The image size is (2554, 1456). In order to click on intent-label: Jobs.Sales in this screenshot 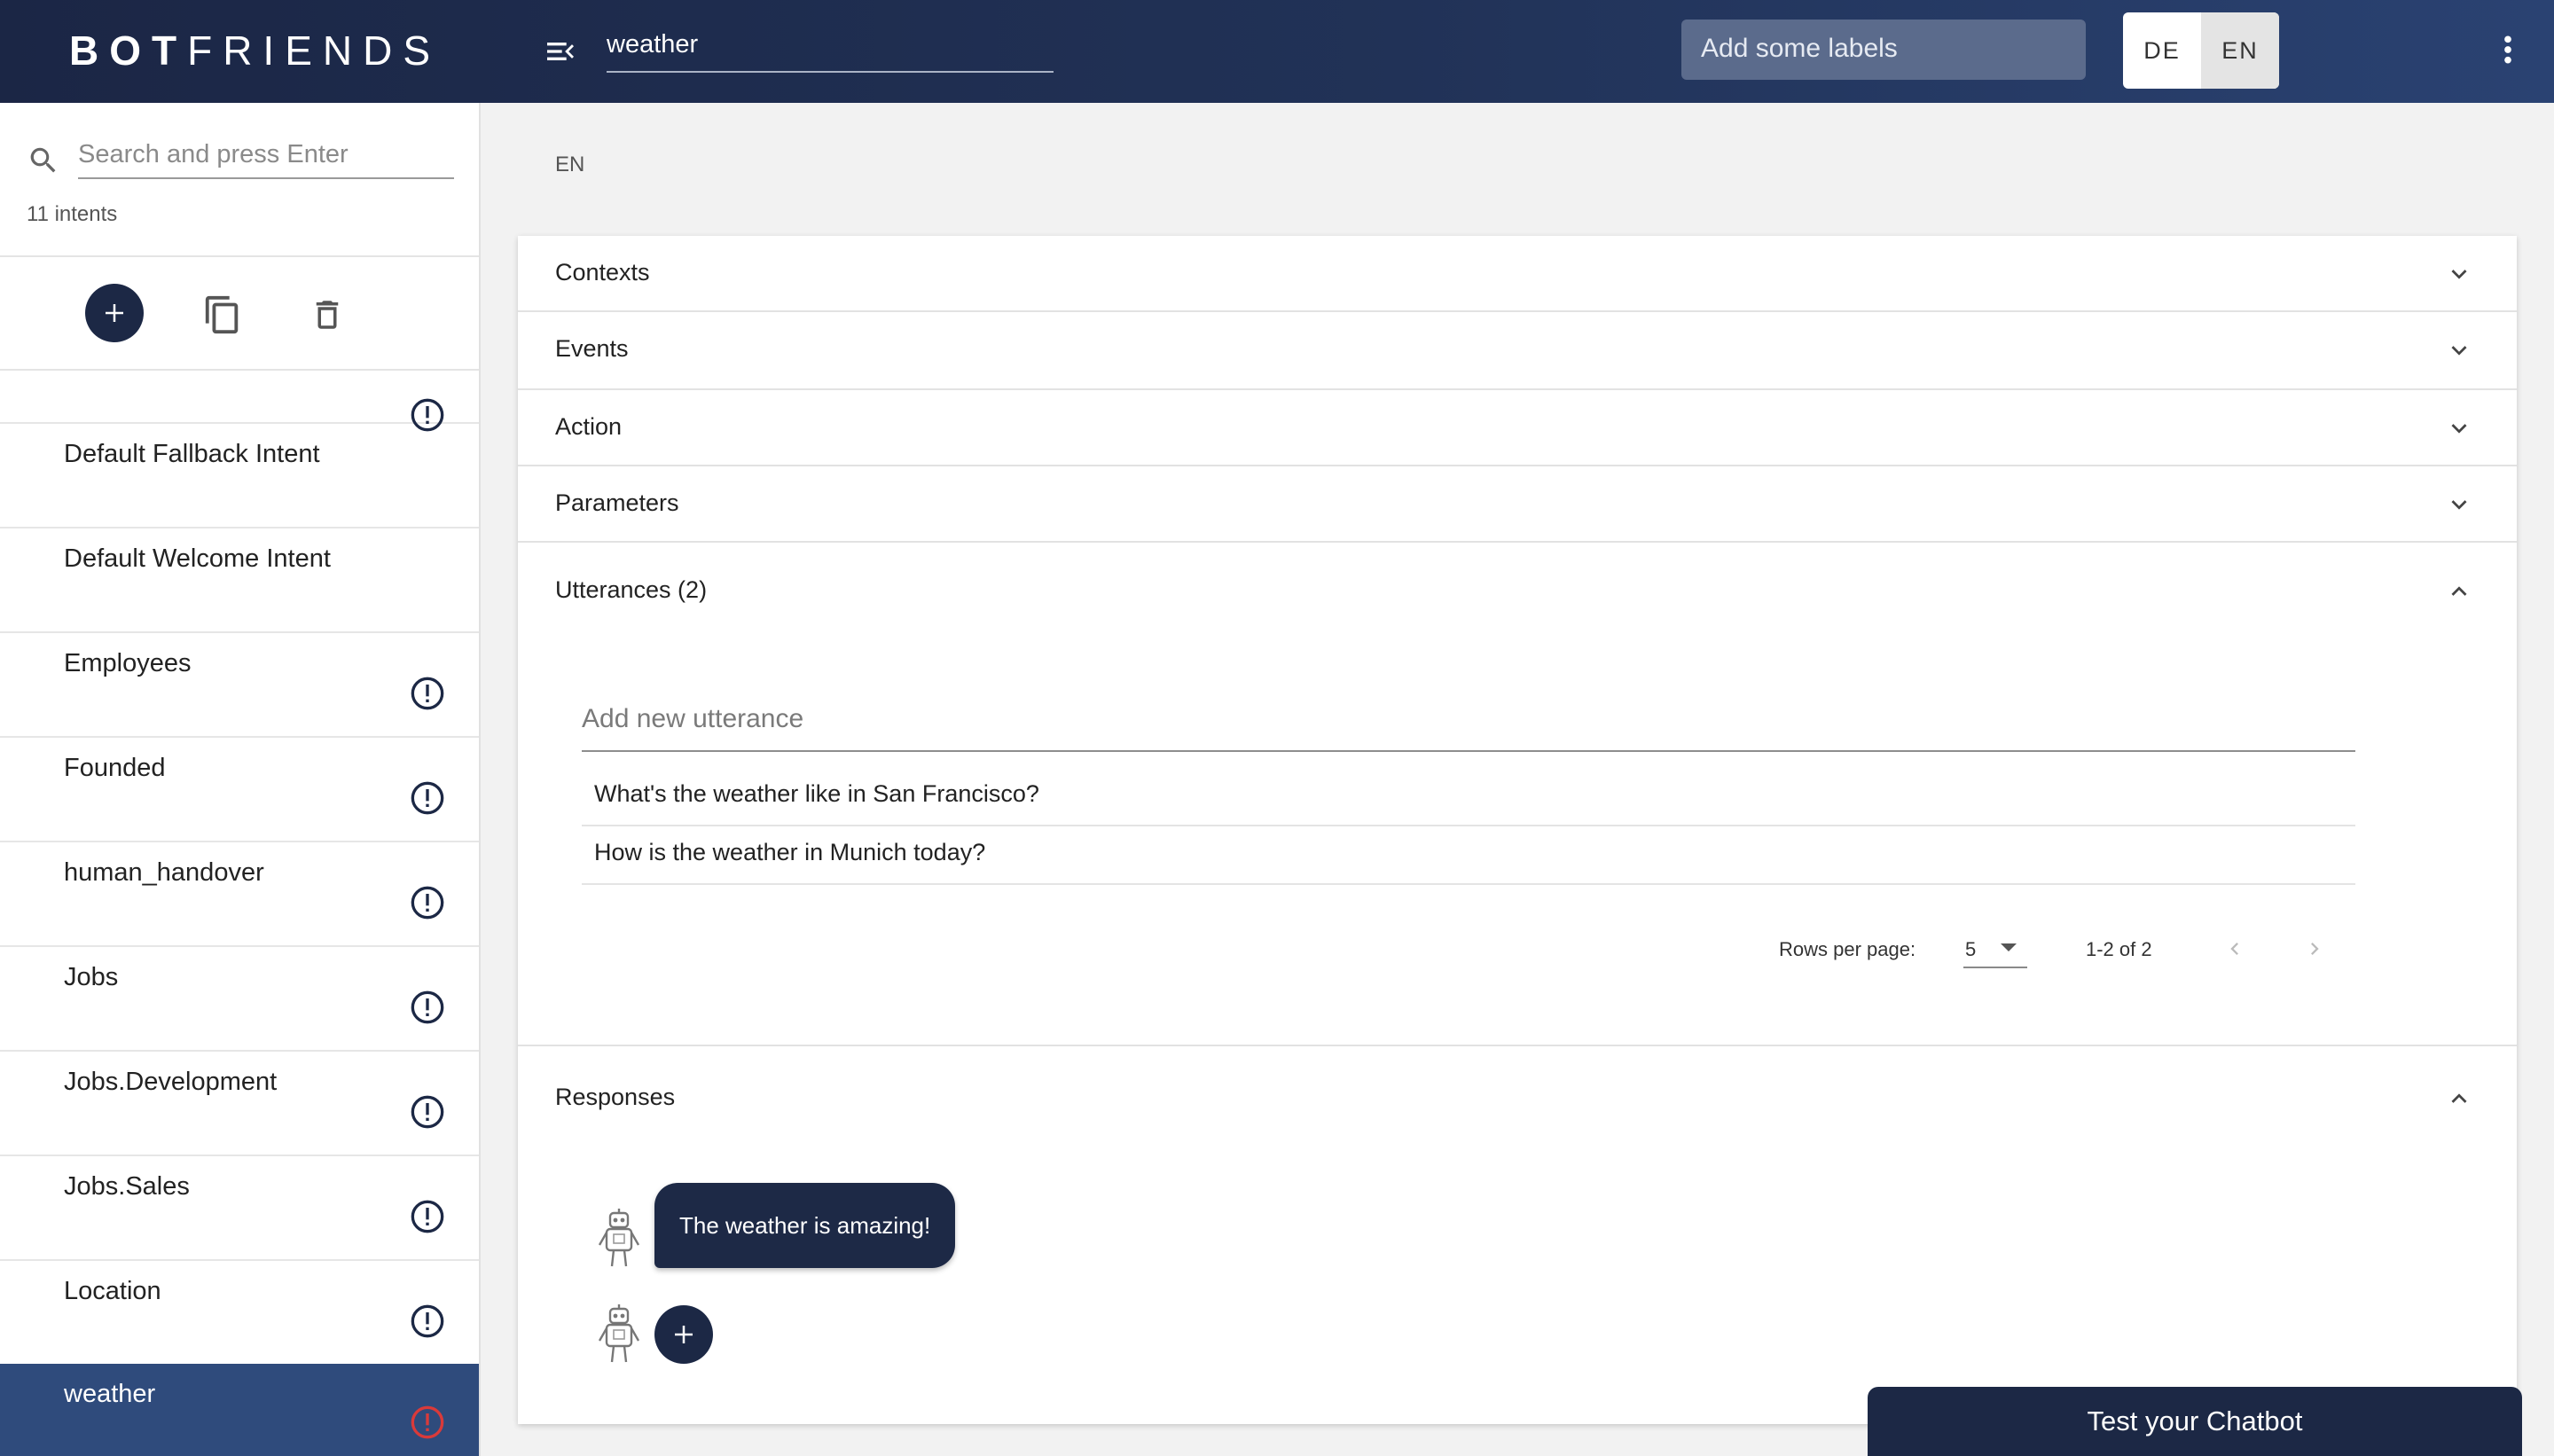, I will do `click(127, 1186)`.